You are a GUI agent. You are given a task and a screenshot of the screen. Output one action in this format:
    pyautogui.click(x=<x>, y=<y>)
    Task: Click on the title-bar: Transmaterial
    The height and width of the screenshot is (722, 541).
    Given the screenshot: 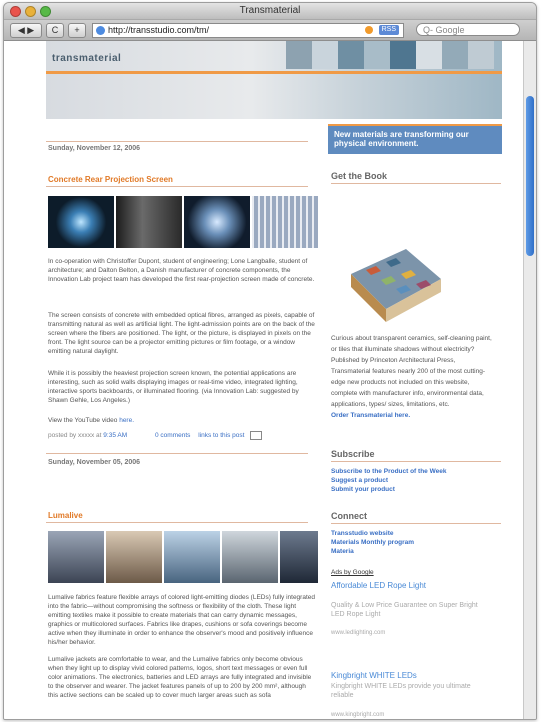 What is the action you would take?
    pyautogui.click(x=270, y=11)
    